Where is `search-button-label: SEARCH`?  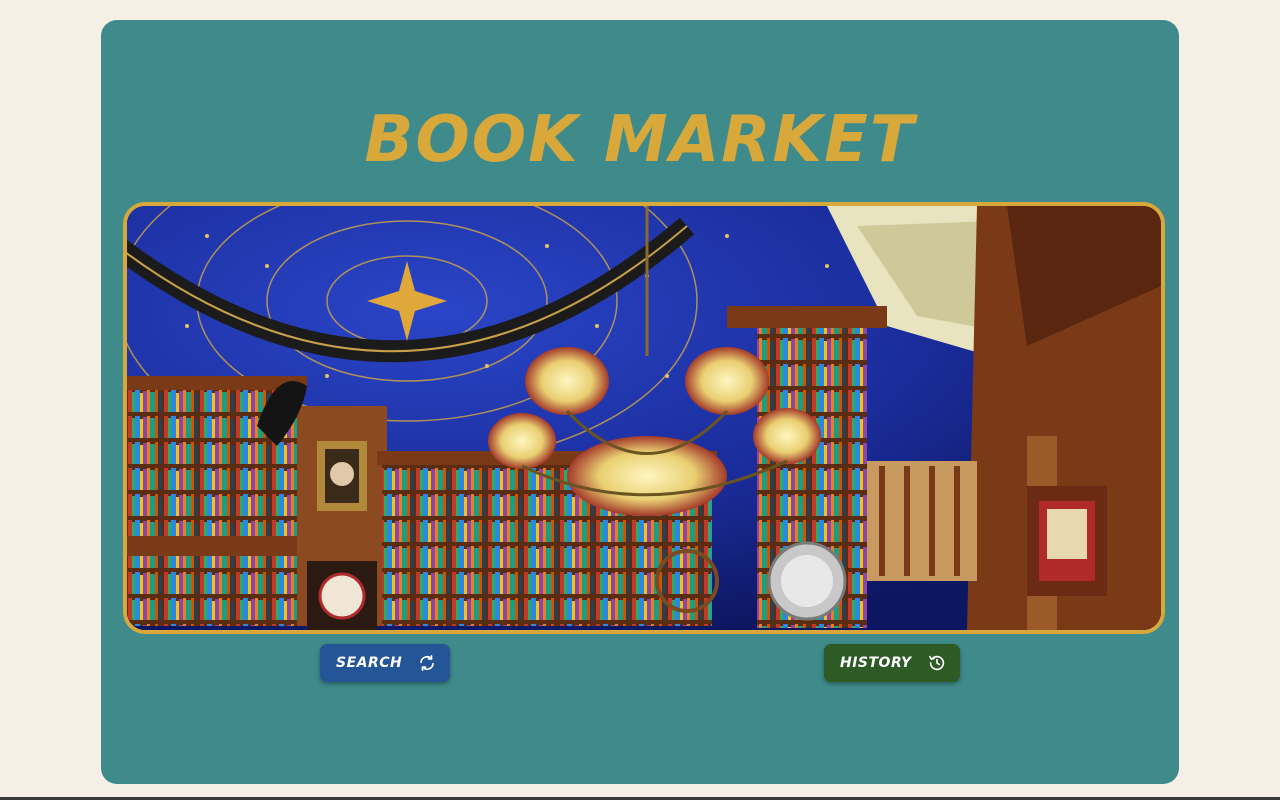 search-button-label: SEARCH is located at coordinates (369, 663).